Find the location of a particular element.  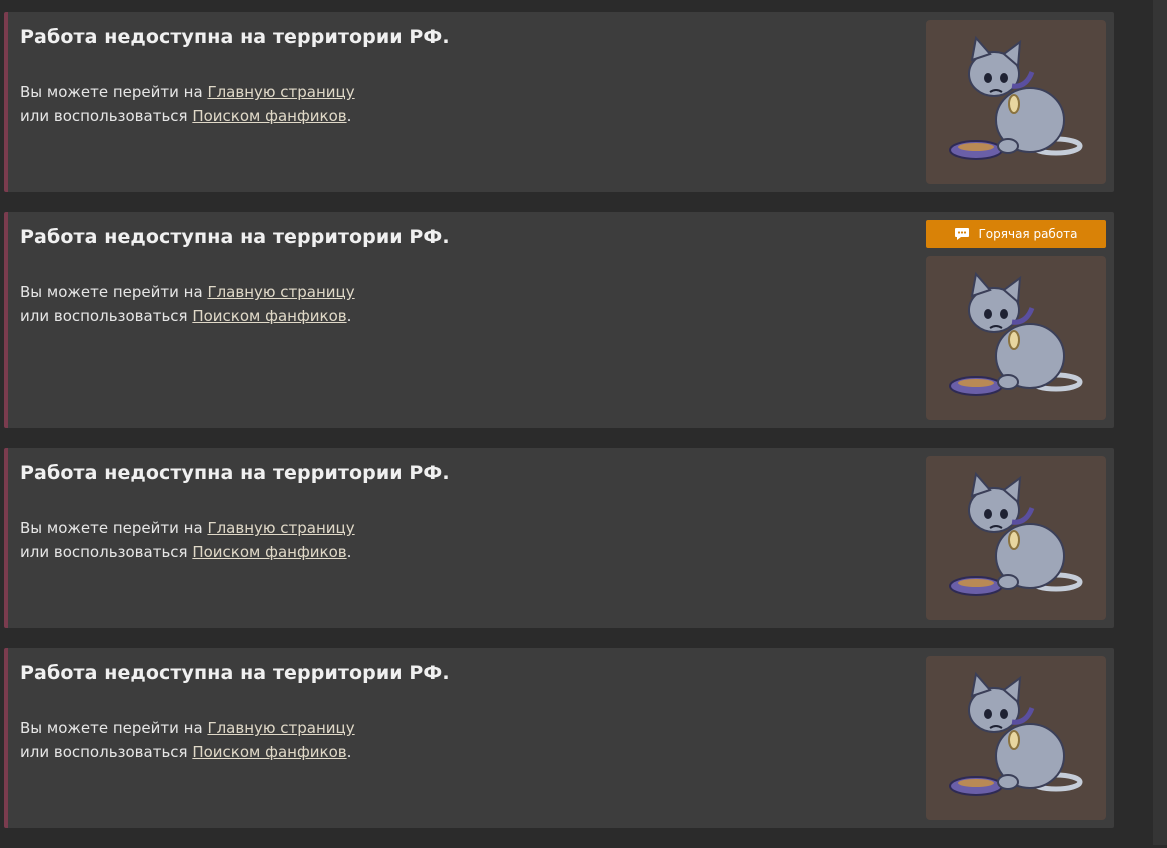

chat-bubble-icon is located at coordinates (962, 234).